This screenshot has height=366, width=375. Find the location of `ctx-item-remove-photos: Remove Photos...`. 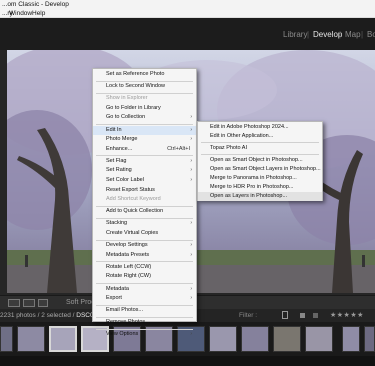

ctx-item-remove-photos: Remove Photos... is located at coordinates (144, 322).